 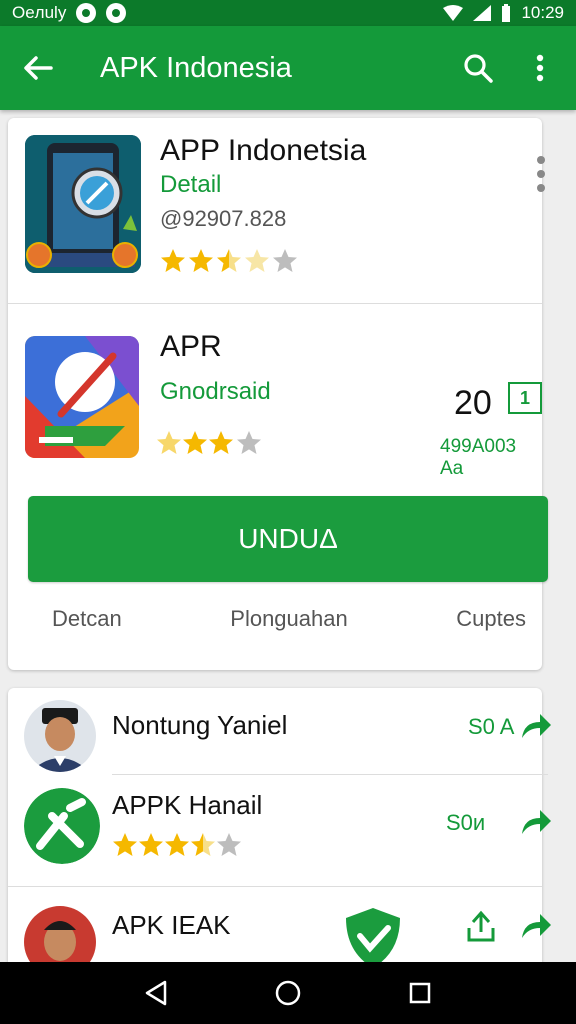 I want to click on featured-app-thumbnail, so click(x=83, y=204).